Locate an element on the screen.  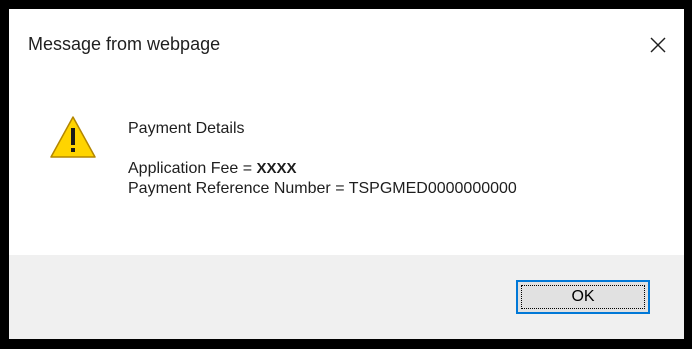
ok-button-label: OK is located at coordinates (583, 296).